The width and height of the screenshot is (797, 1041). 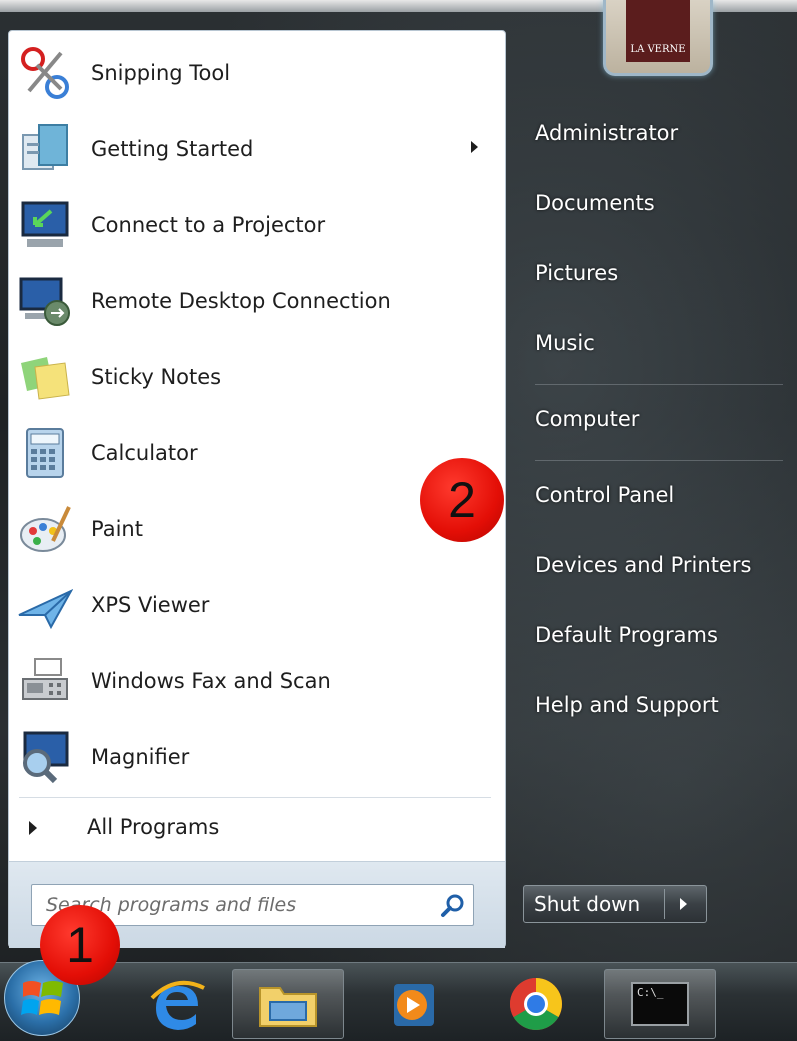 I want to click on user-account-picture: LA VERNE, so click(x=658, y=38).